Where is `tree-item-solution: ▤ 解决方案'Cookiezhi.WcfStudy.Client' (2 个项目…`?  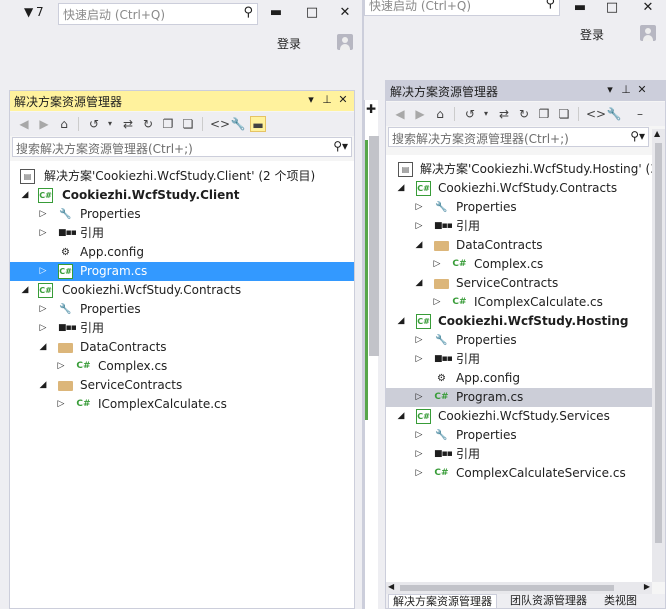 tree-item-solution: ▤ 解决方案'Cookiezhi.WcfStudy.Client' (2 个项目… is located at coordinates (182, 176).